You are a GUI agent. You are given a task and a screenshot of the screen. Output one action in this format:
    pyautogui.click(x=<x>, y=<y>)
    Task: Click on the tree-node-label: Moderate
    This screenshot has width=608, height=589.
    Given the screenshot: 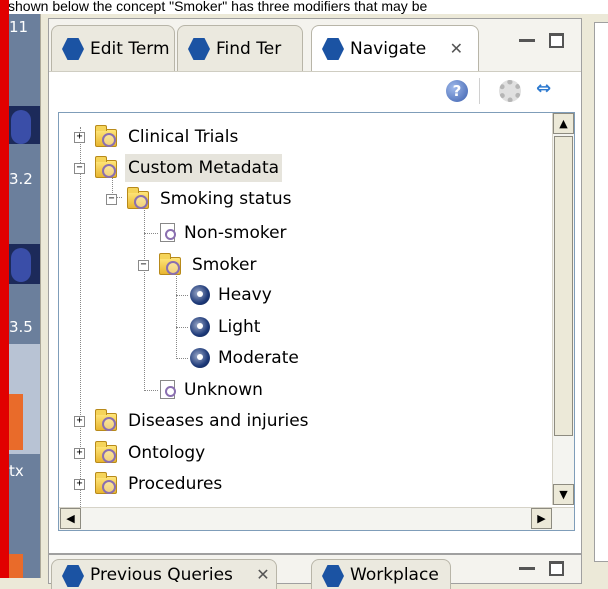 What is the action you would take?
    pyautogui.click(x=258, y=358)
    